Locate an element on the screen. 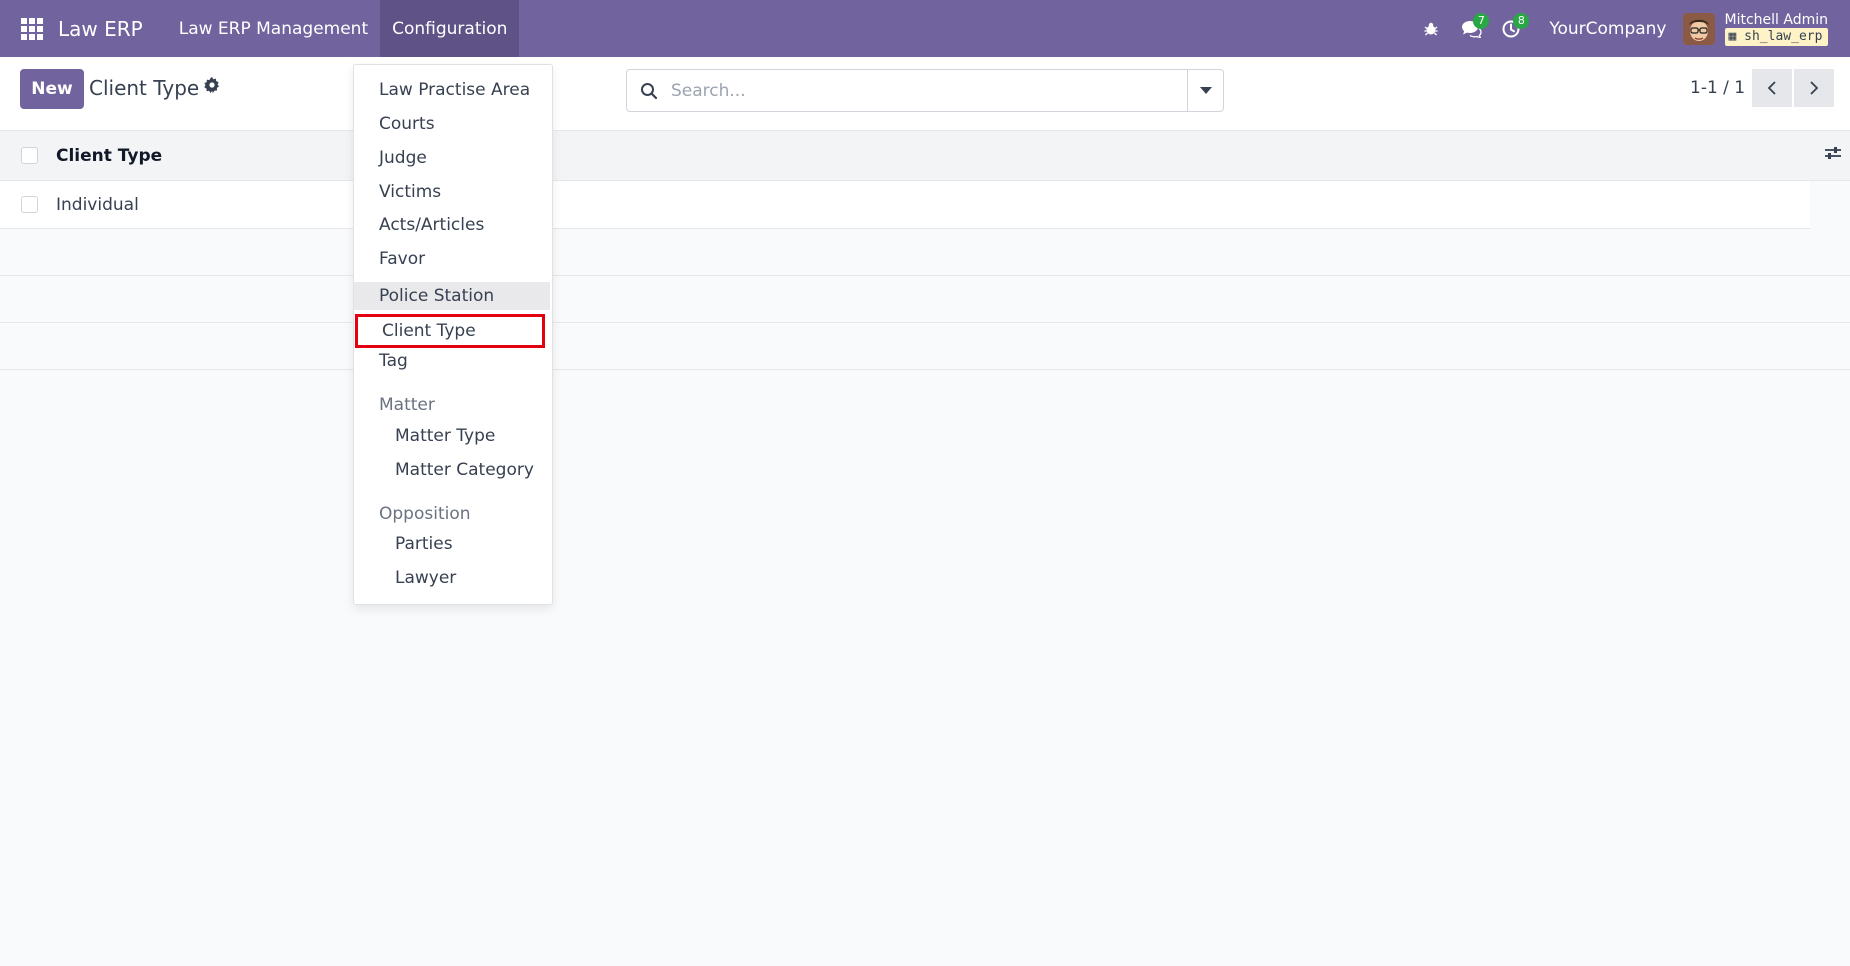  pager-value: 1-1 / 1 is located at coordinates (1717, 88).